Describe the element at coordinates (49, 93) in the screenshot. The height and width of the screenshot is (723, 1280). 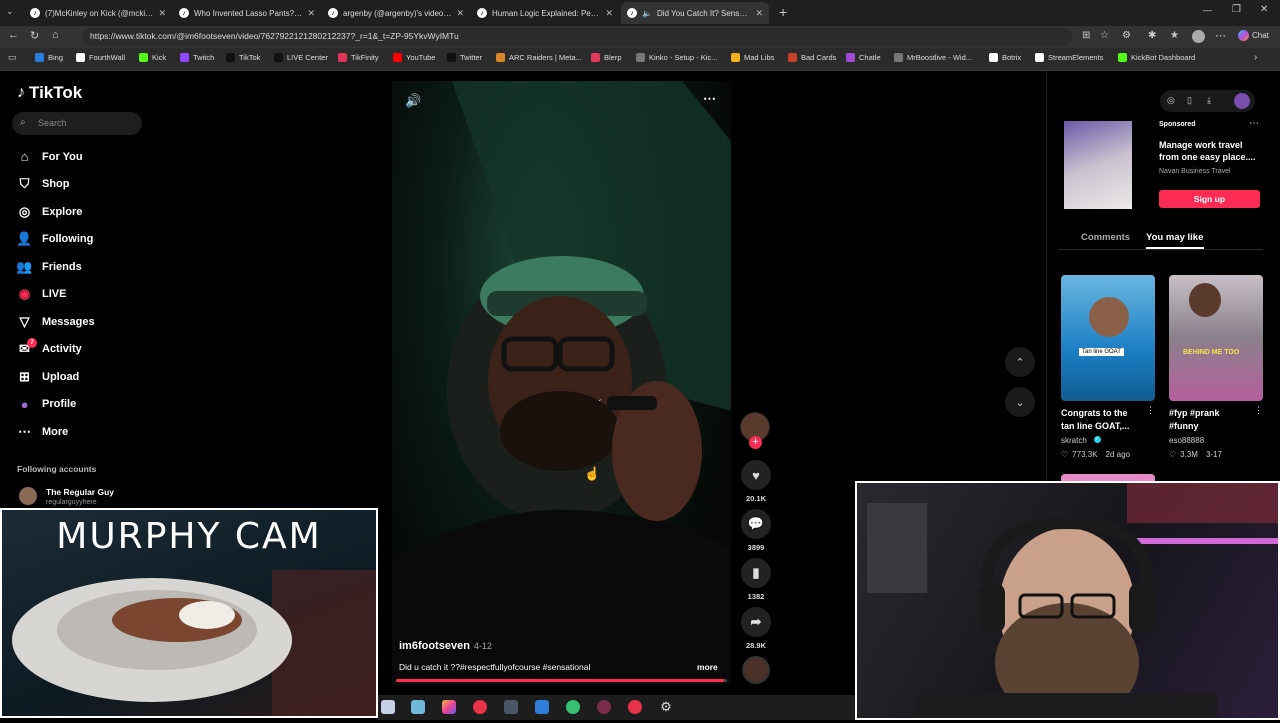
I see `tiktok-logo: ♪ TikTok` at that location.